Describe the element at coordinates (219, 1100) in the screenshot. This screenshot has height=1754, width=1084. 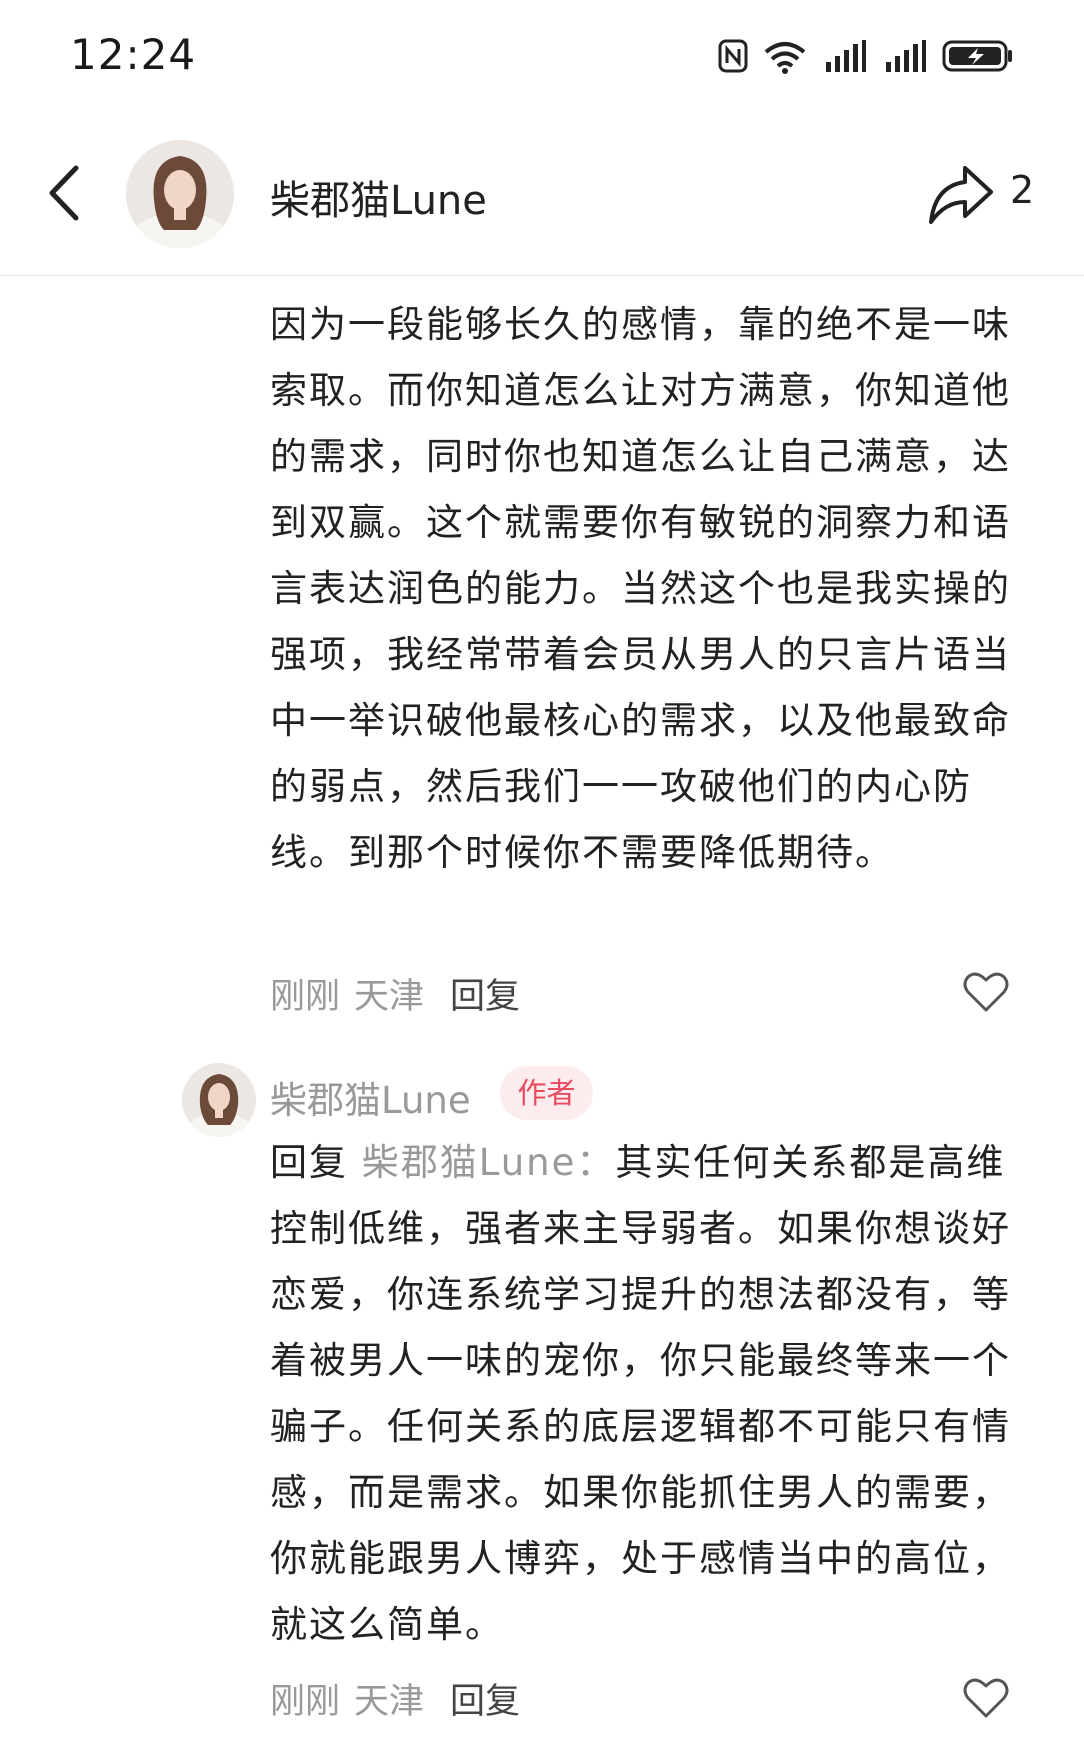
I see `reply-avatar` at that location.